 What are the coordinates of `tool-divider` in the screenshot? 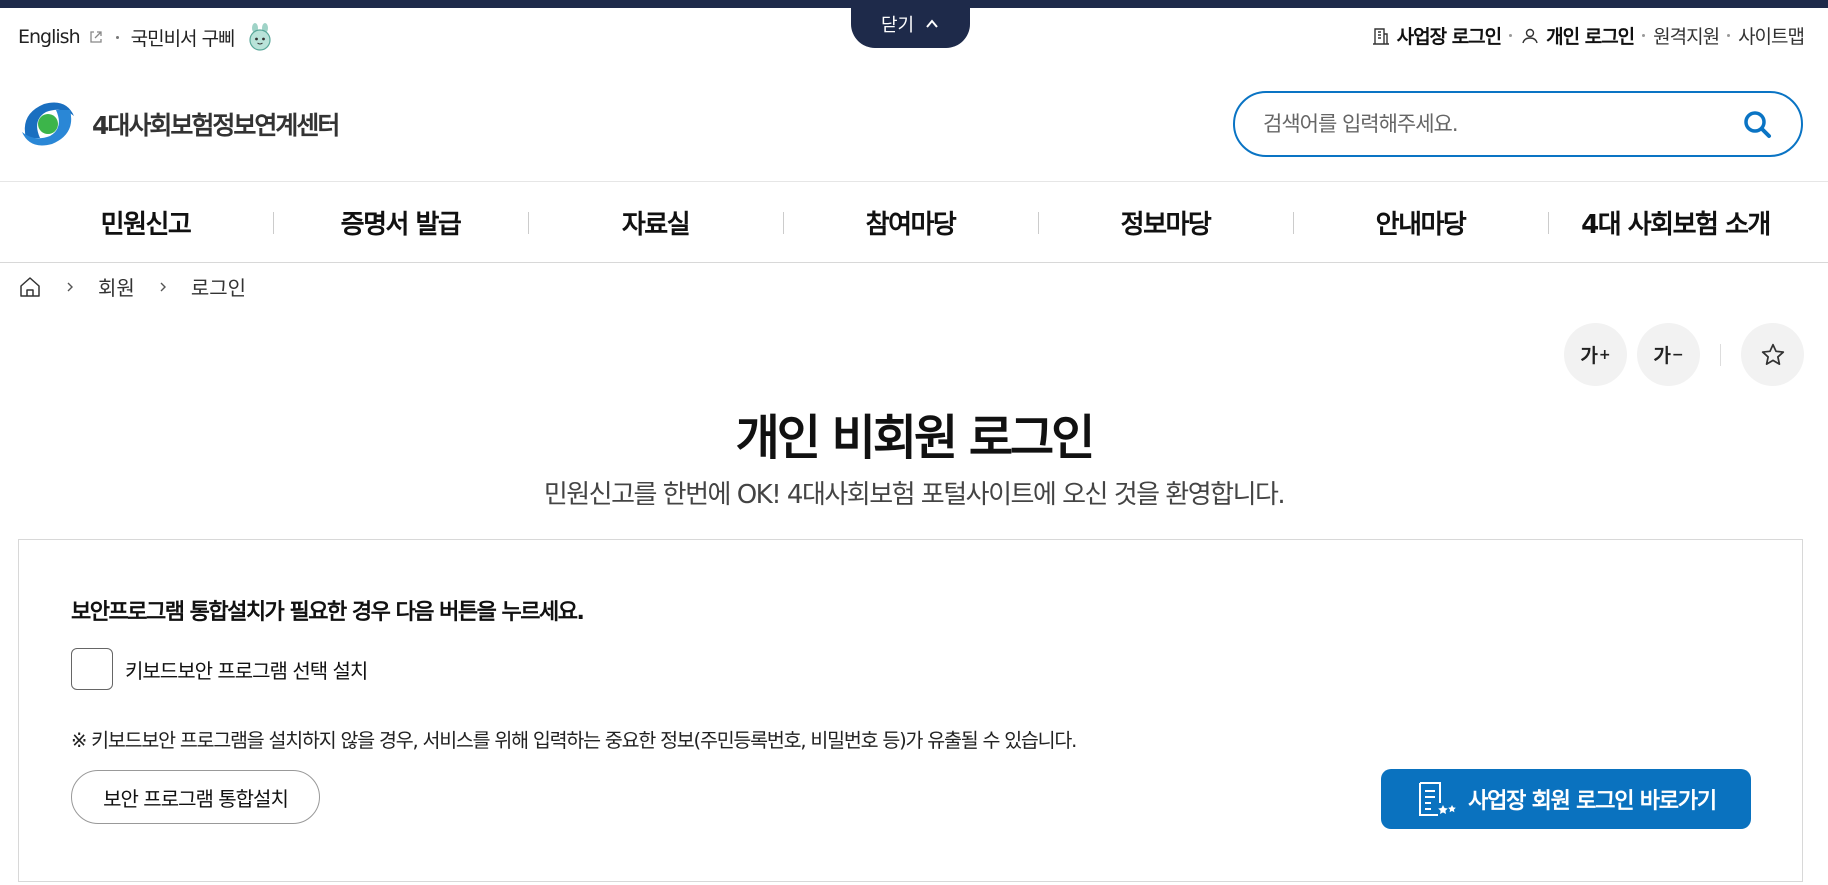 It's located at (1720, 354).